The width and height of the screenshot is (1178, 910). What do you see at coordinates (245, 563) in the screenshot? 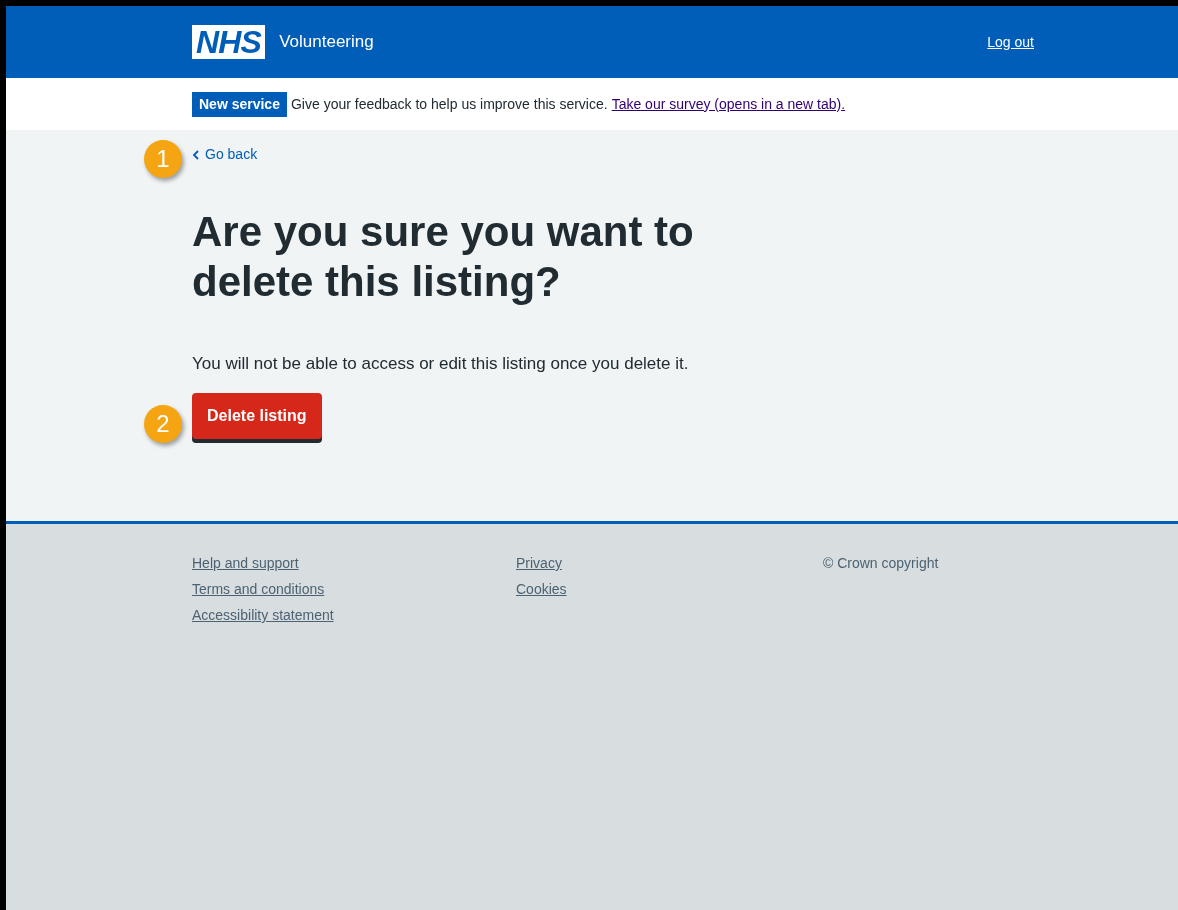
I see `footer-link: Help and support` at bounding box center [245, 563].